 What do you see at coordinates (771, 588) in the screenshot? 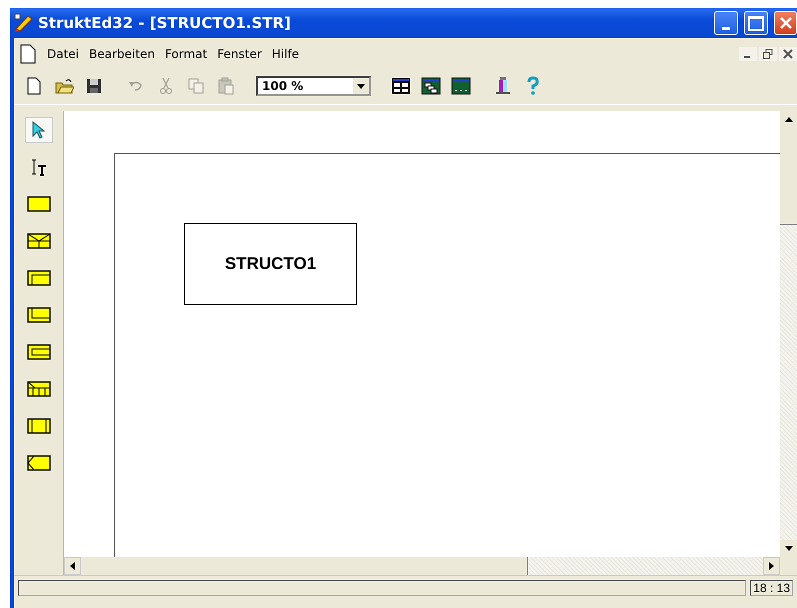
I see `status-time: 18 : 13` at bounding box center [771, 588].